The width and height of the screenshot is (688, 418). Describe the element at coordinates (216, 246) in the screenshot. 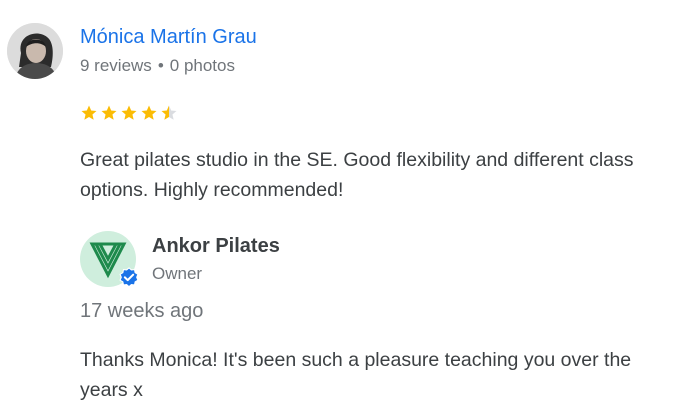

I see `owner-name: Ankor Pilates` at that location.